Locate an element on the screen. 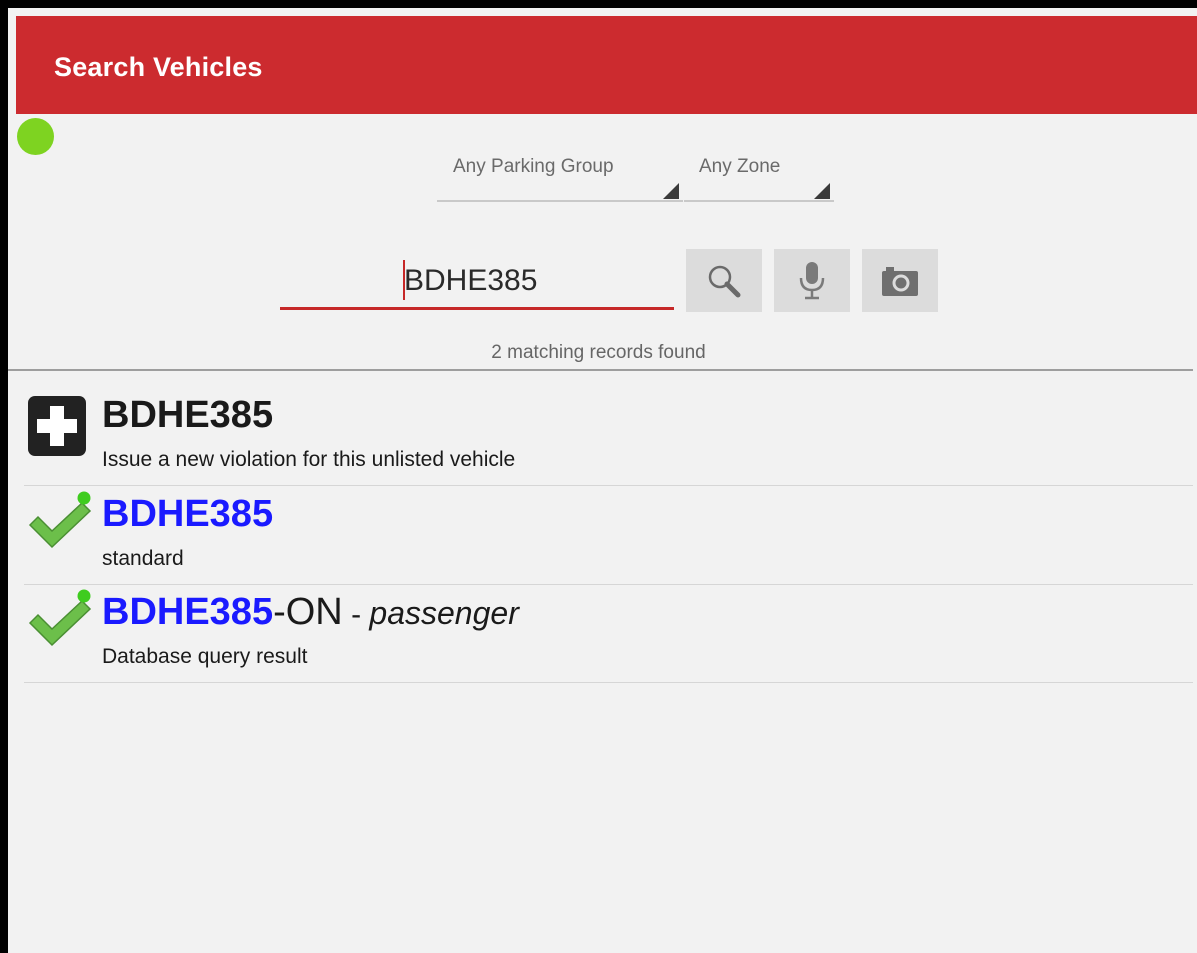 The width and height of the screenshot is (1197, 953). plate-search-value: BDHE385 is located at coordinates (471, 280).